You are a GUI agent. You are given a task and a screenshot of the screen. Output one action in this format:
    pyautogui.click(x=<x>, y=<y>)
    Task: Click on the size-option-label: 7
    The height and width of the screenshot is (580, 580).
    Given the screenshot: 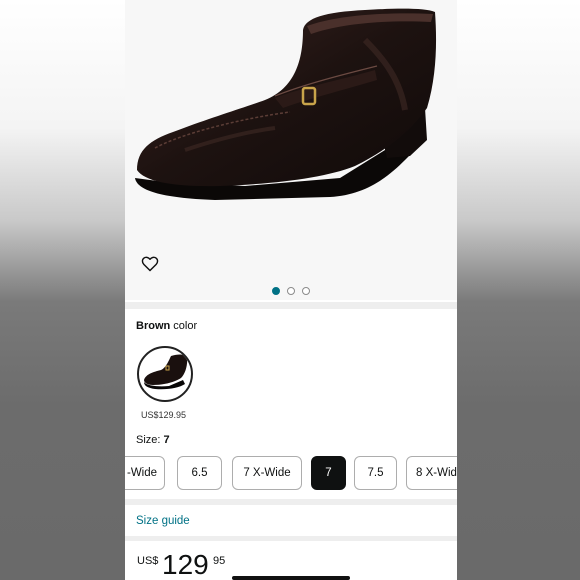 What is the action you would take?
    pyautogui.click(x=328, y=473)
    